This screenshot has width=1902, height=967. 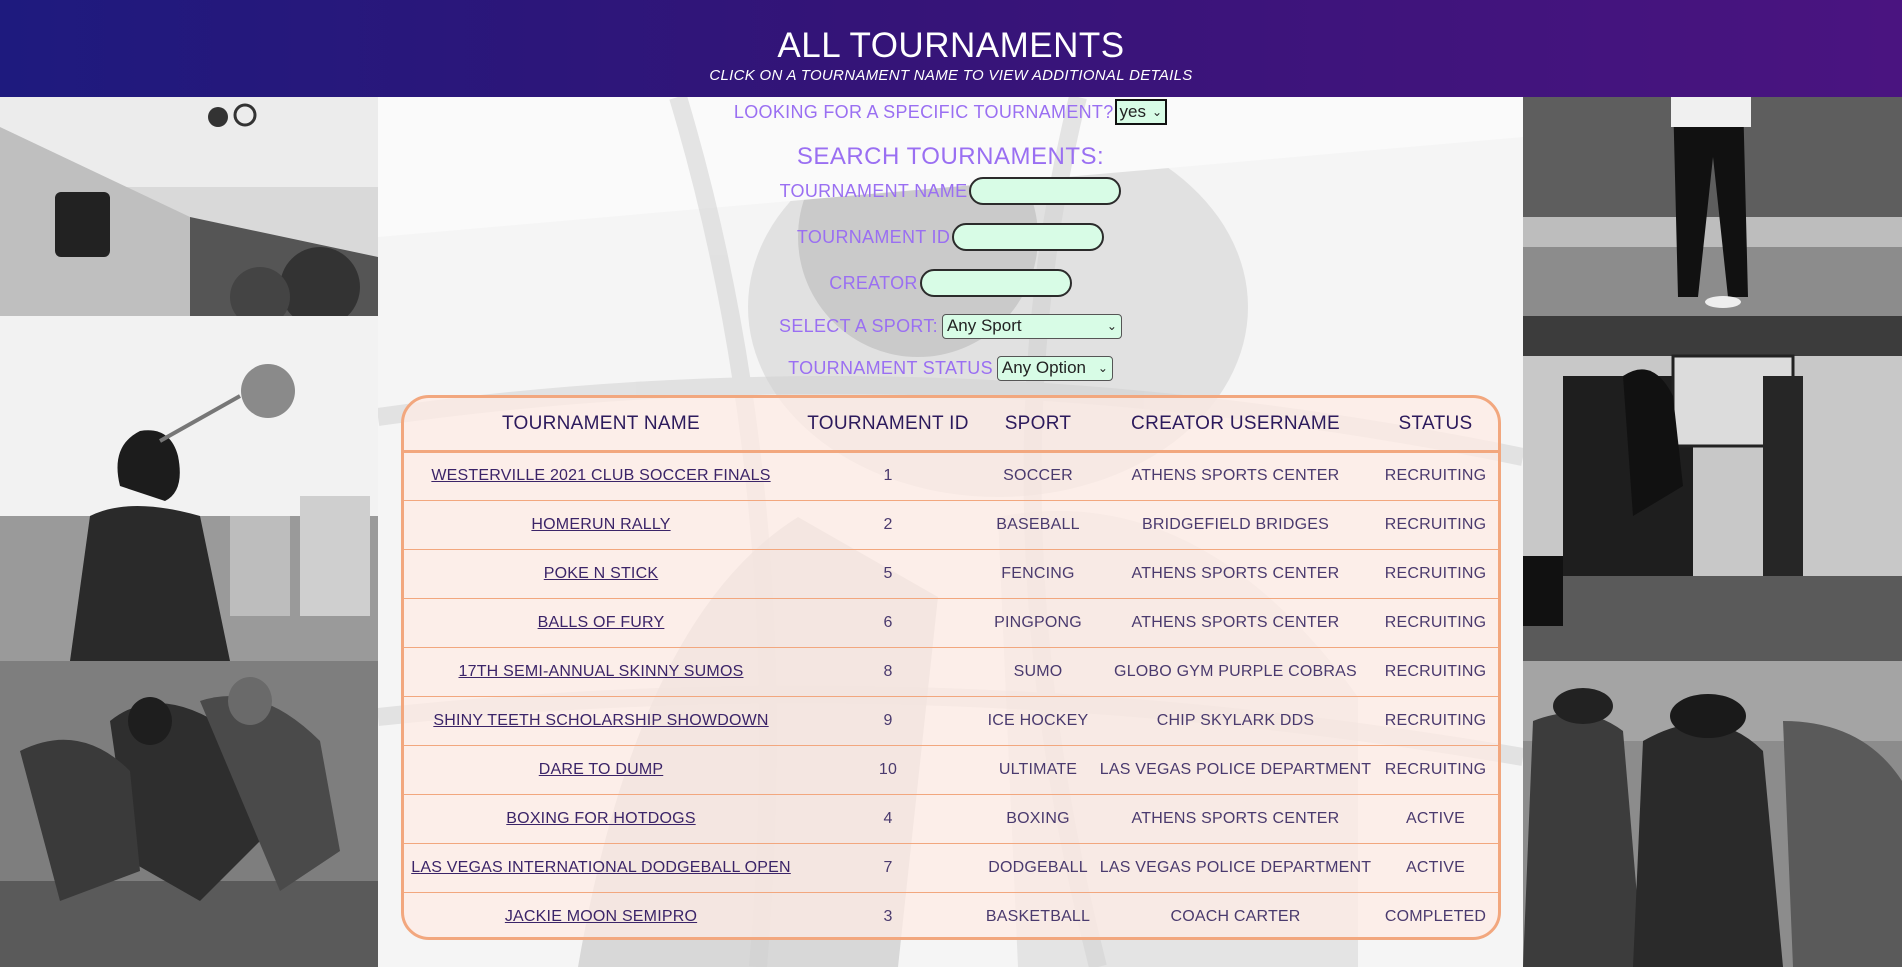 What do you see at coordinates (1435, 425) in the screenshot?
I see `column-header-status: STATUS` at bounding box center [1435, 425].